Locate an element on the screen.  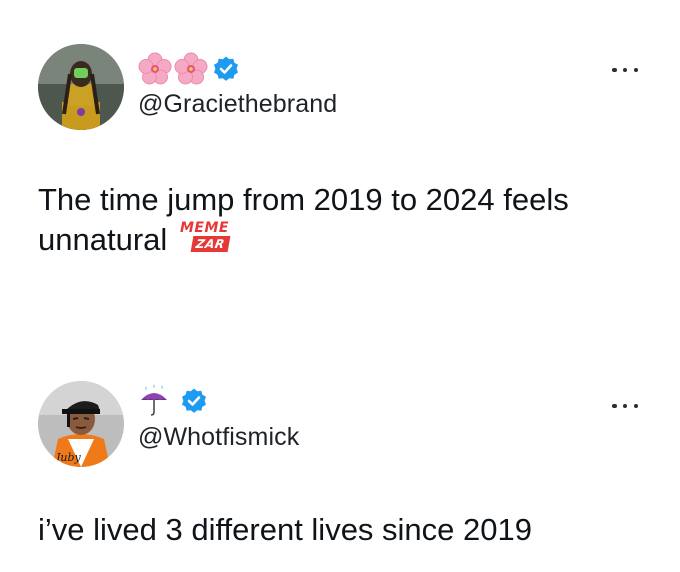
user-handle: @Graciethebrand is located at coordinates (237, 104).